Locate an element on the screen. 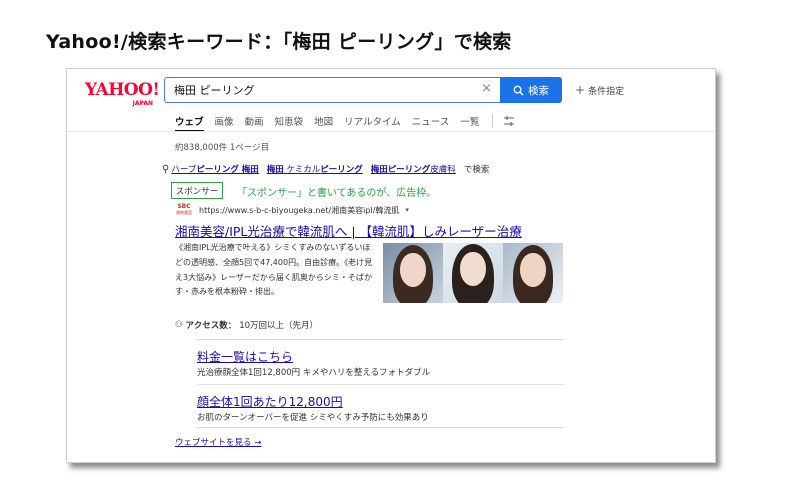 The height and width of the screenshot is (500, 800). page-title: Yahoo!/検索キーワード：「梅田 ピーリング」で検索 is located at coordinates (279, 42).